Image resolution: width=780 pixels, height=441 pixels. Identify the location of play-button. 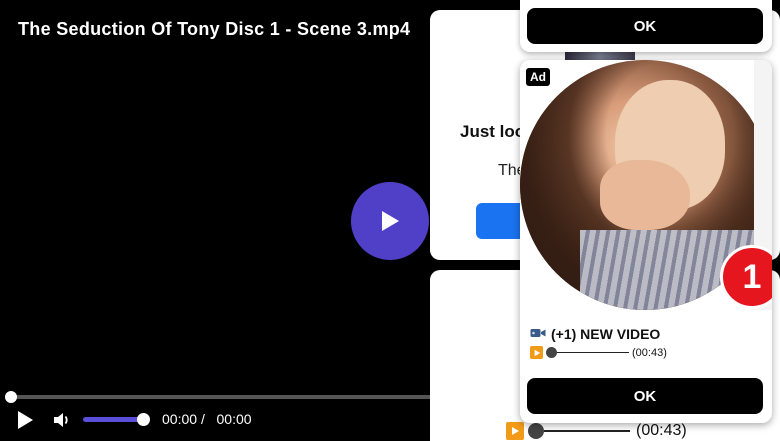
(26, 420).